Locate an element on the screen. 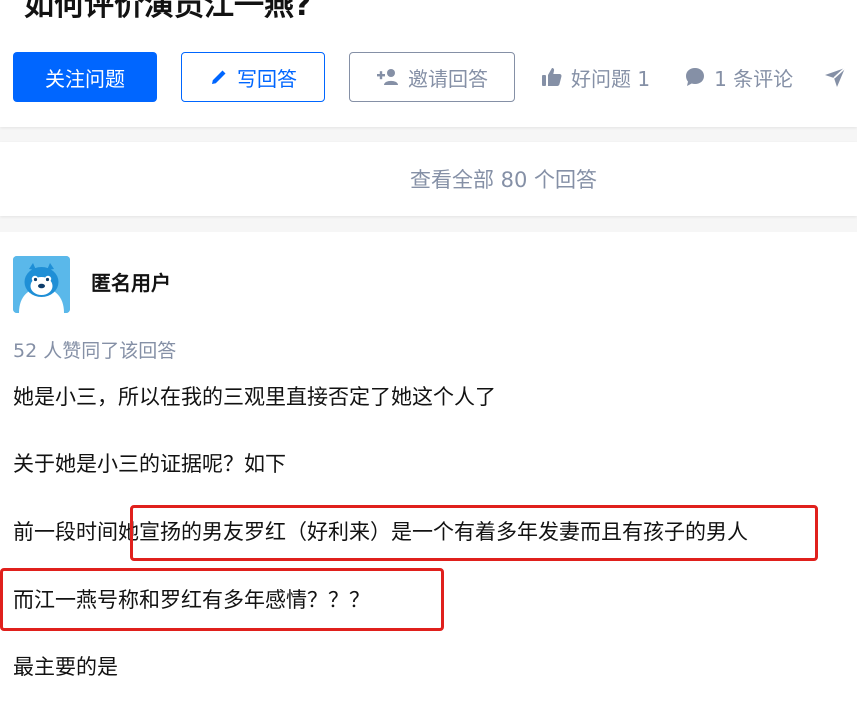  thumbs-up-icon is located at coordinates (552, 77).